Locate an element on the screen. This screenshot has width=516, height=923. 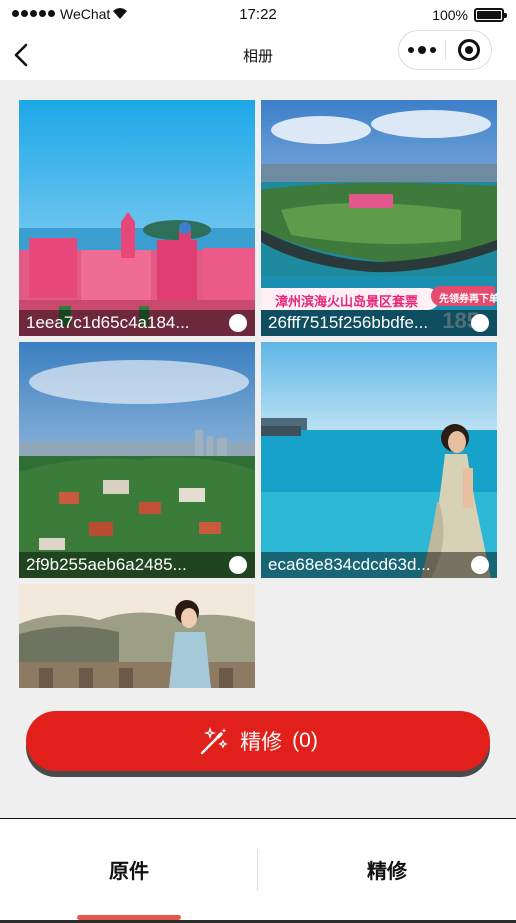
bottom-tab-bar: 原件 精修 is located at coordinates (258, 870).